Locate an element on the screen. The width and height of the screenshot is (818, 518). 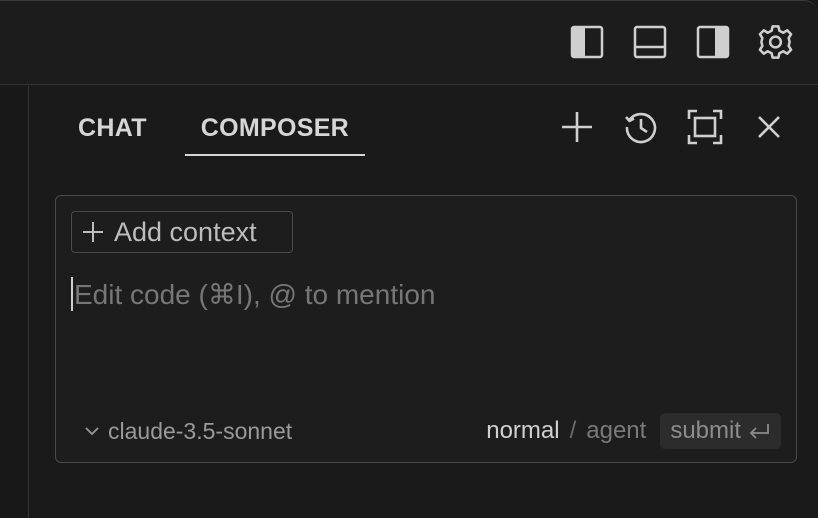
chevron-down-icon is located at coordinates (92, 431).